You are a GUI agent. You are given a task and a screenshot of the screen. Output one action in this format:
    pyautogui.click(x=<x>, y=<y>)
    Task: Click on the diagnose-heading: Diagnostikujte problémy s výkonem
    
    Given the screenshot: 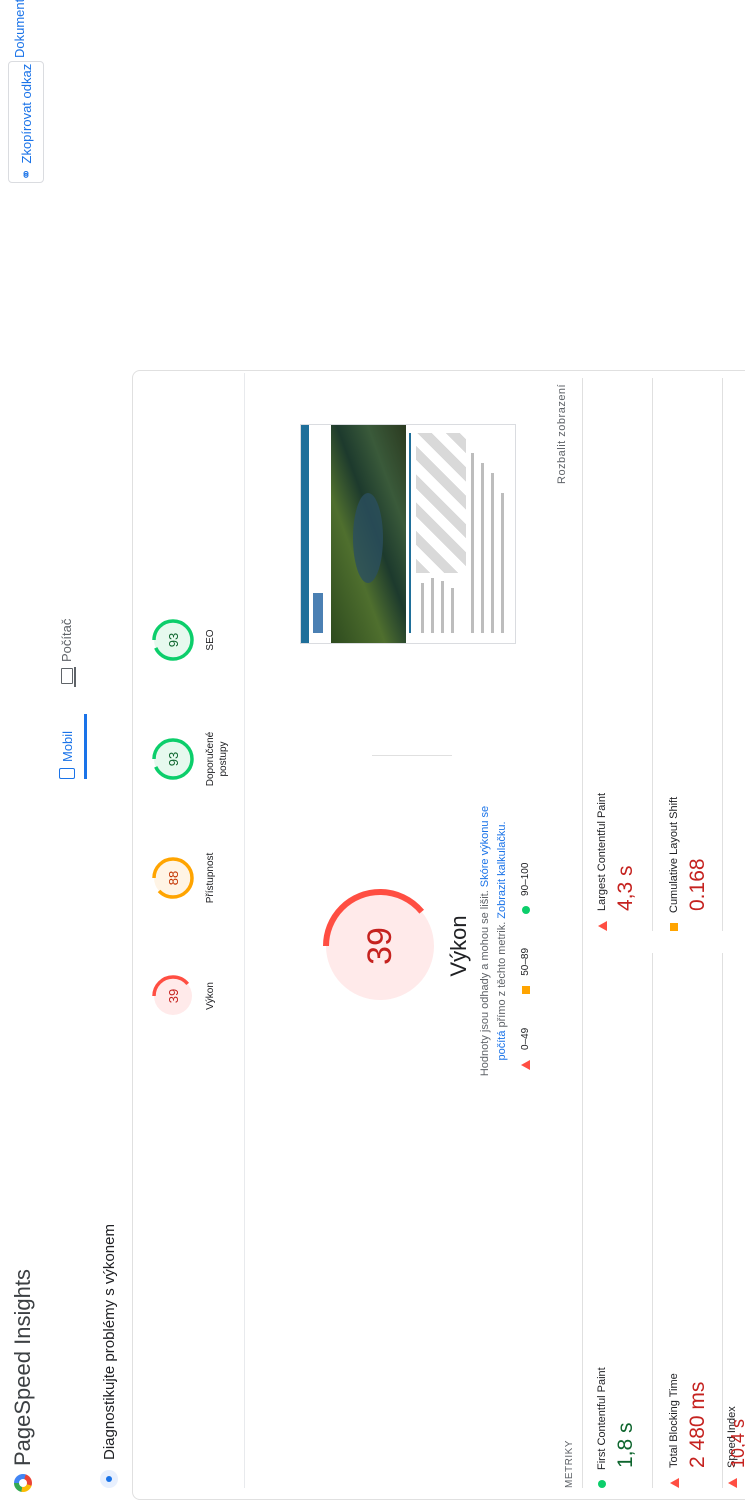 What is the action you would take?
    pyautogui.click(x=109, y=1356)
    